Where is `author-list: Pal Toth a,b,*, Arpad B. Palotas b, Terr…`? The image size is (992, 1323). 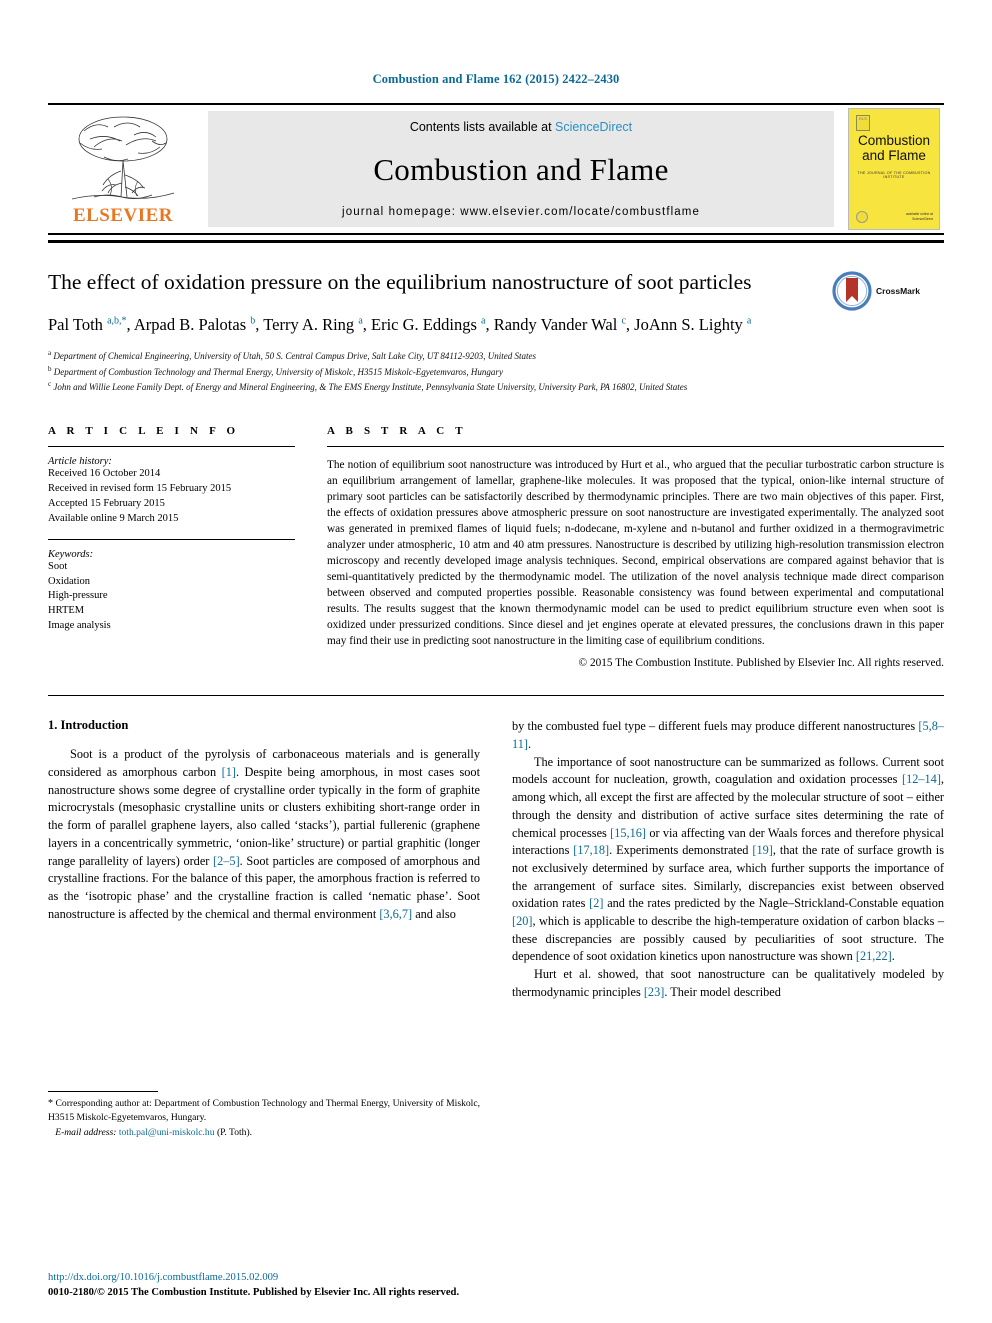
author-list: Pal Toth a,b,*, Arpad B. Palotas b, Terr… is located at coordinates (400, 324).